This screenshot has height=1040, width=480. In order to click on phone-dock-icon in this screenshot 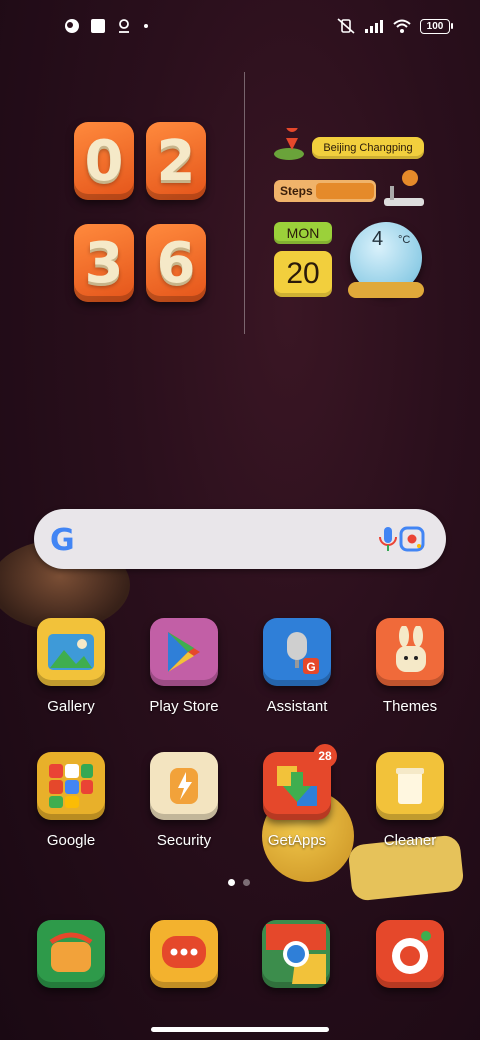, I will do `click(71, 954)`.